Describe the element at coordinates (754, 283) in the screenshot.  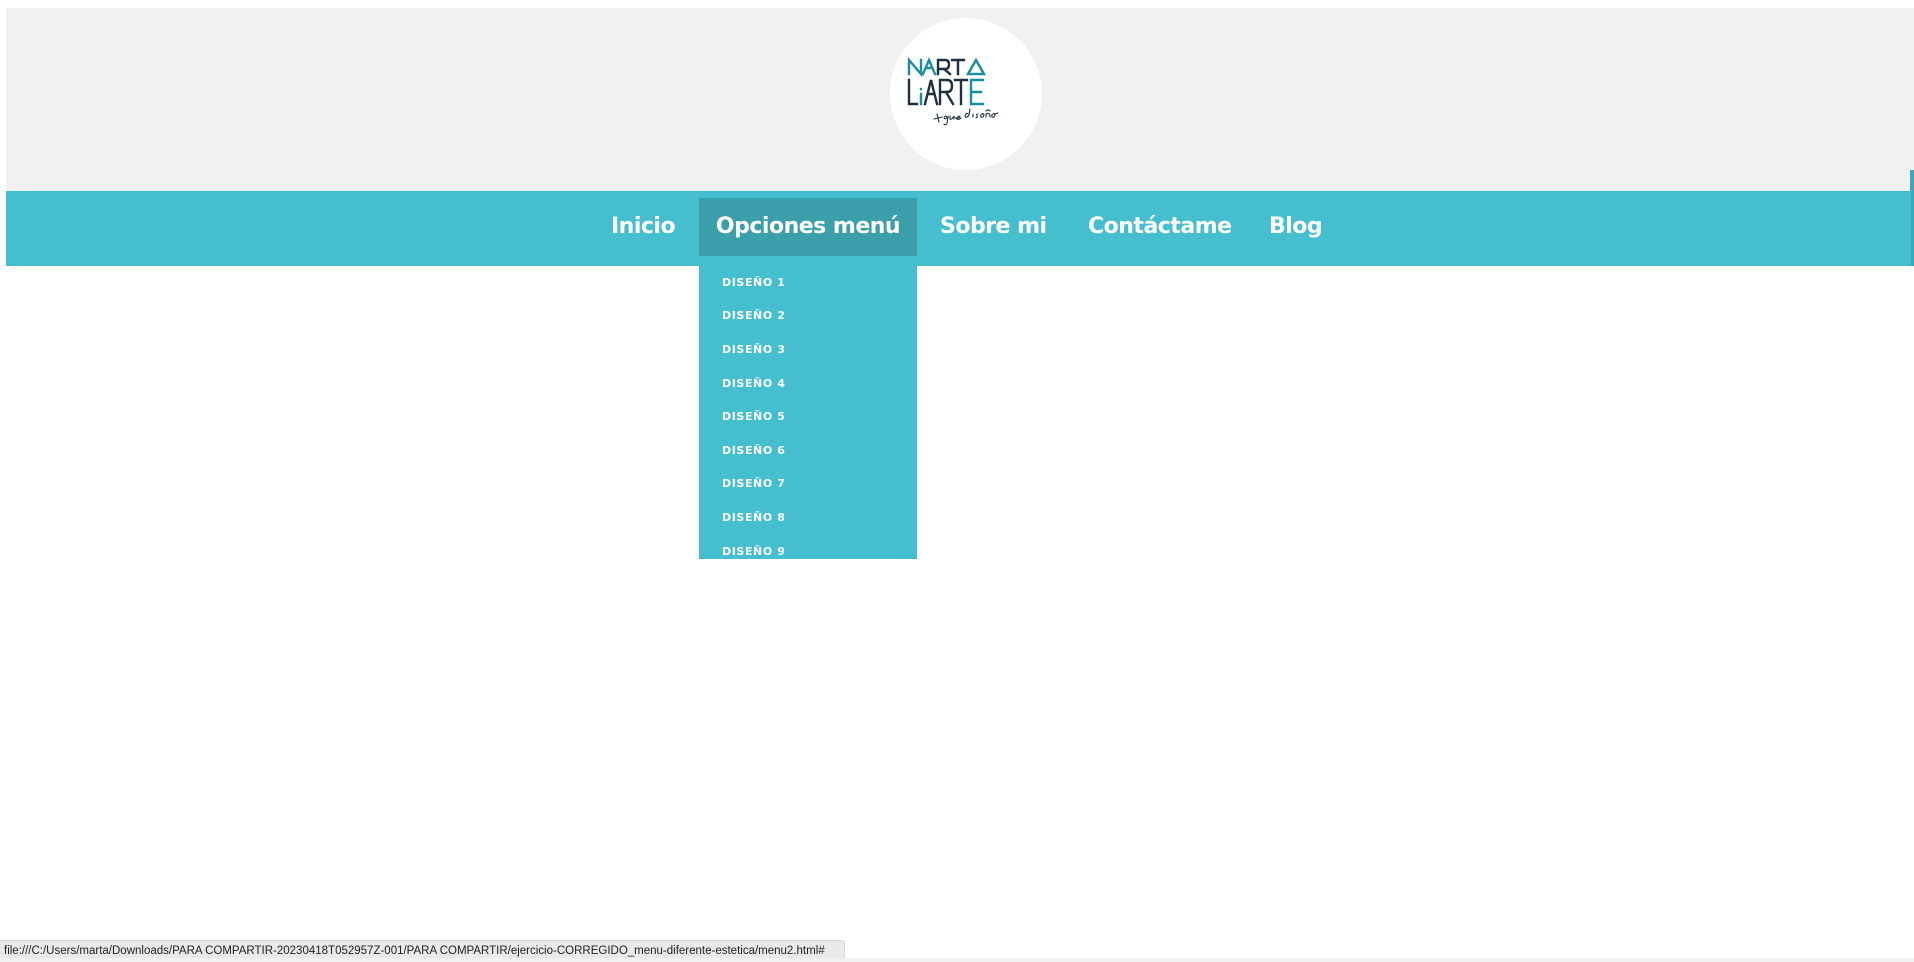
I see `dropdown-item-diseno-1: DISEÑO 1` at that location.